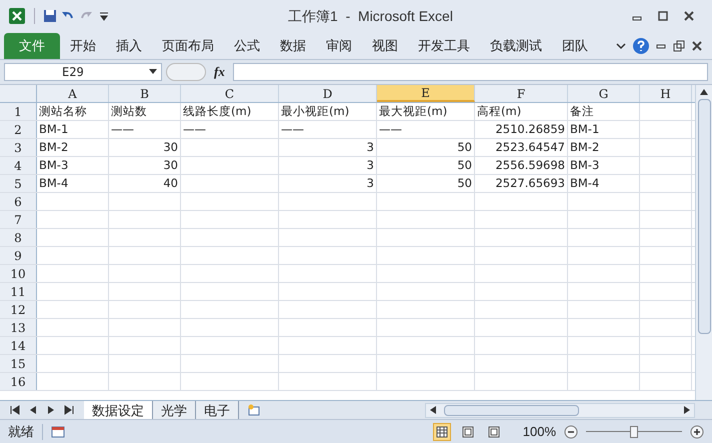  I want to click on sheet-tab: 数据设定, so click(118, 410).